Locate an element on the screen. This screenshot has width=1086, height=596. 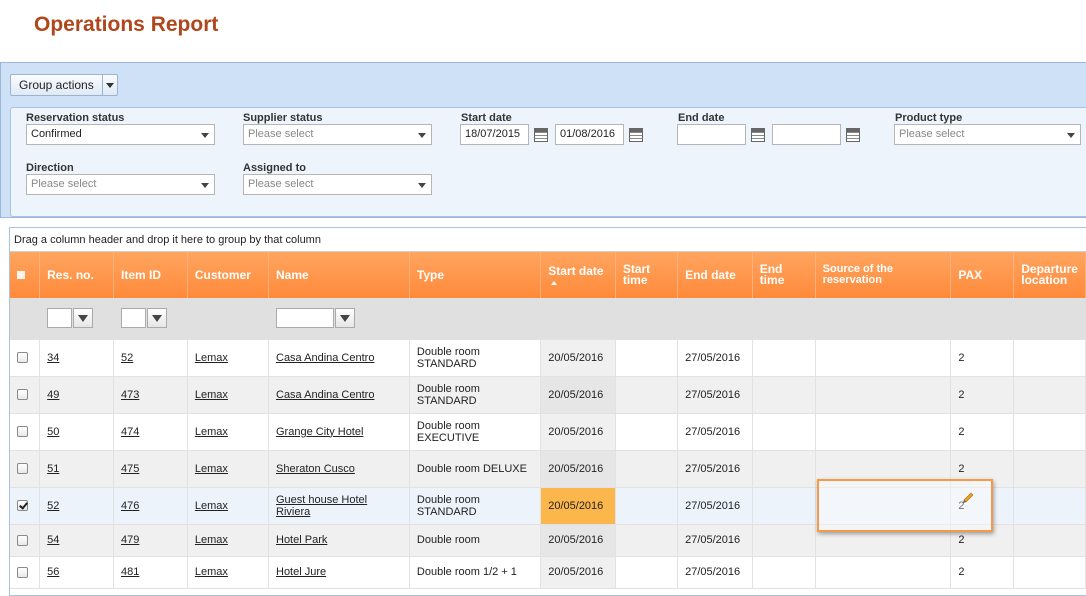
name-link: Sheraton Cusco is located at coordinates (315, 469).